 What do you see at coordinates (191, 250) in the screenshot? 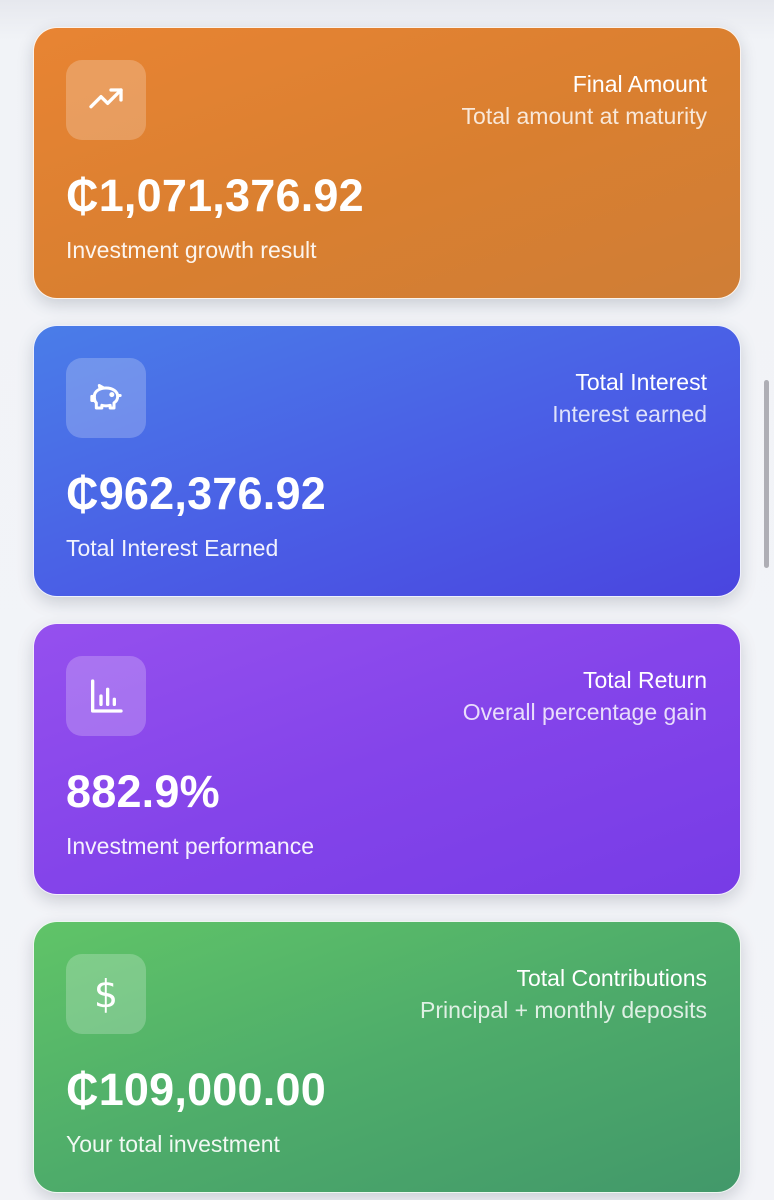
I see `card-caption: Investment growth result` at bounding box center [191, 250].